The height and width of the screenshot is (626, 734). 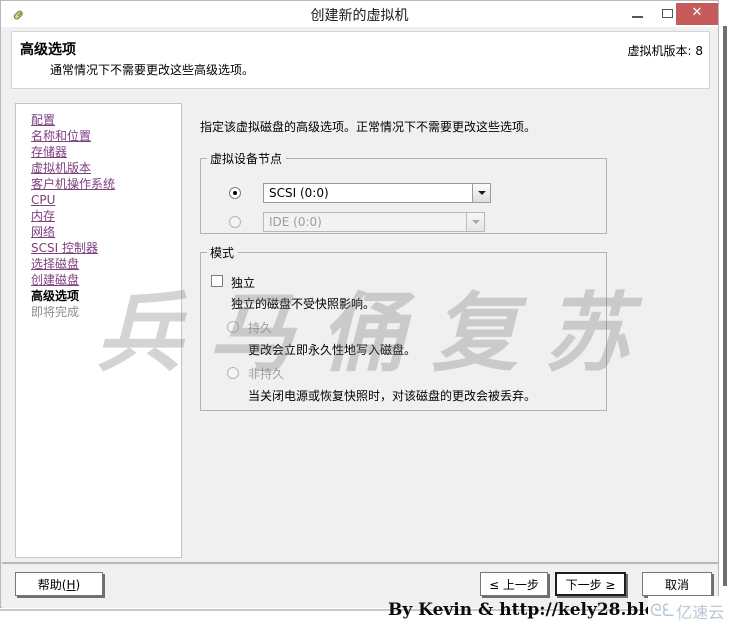 What do you see at coordinates (98, 264) in the screenshot?
I see `sidebar-item-9: 选择磁盘` at bounding box center [98, 264].